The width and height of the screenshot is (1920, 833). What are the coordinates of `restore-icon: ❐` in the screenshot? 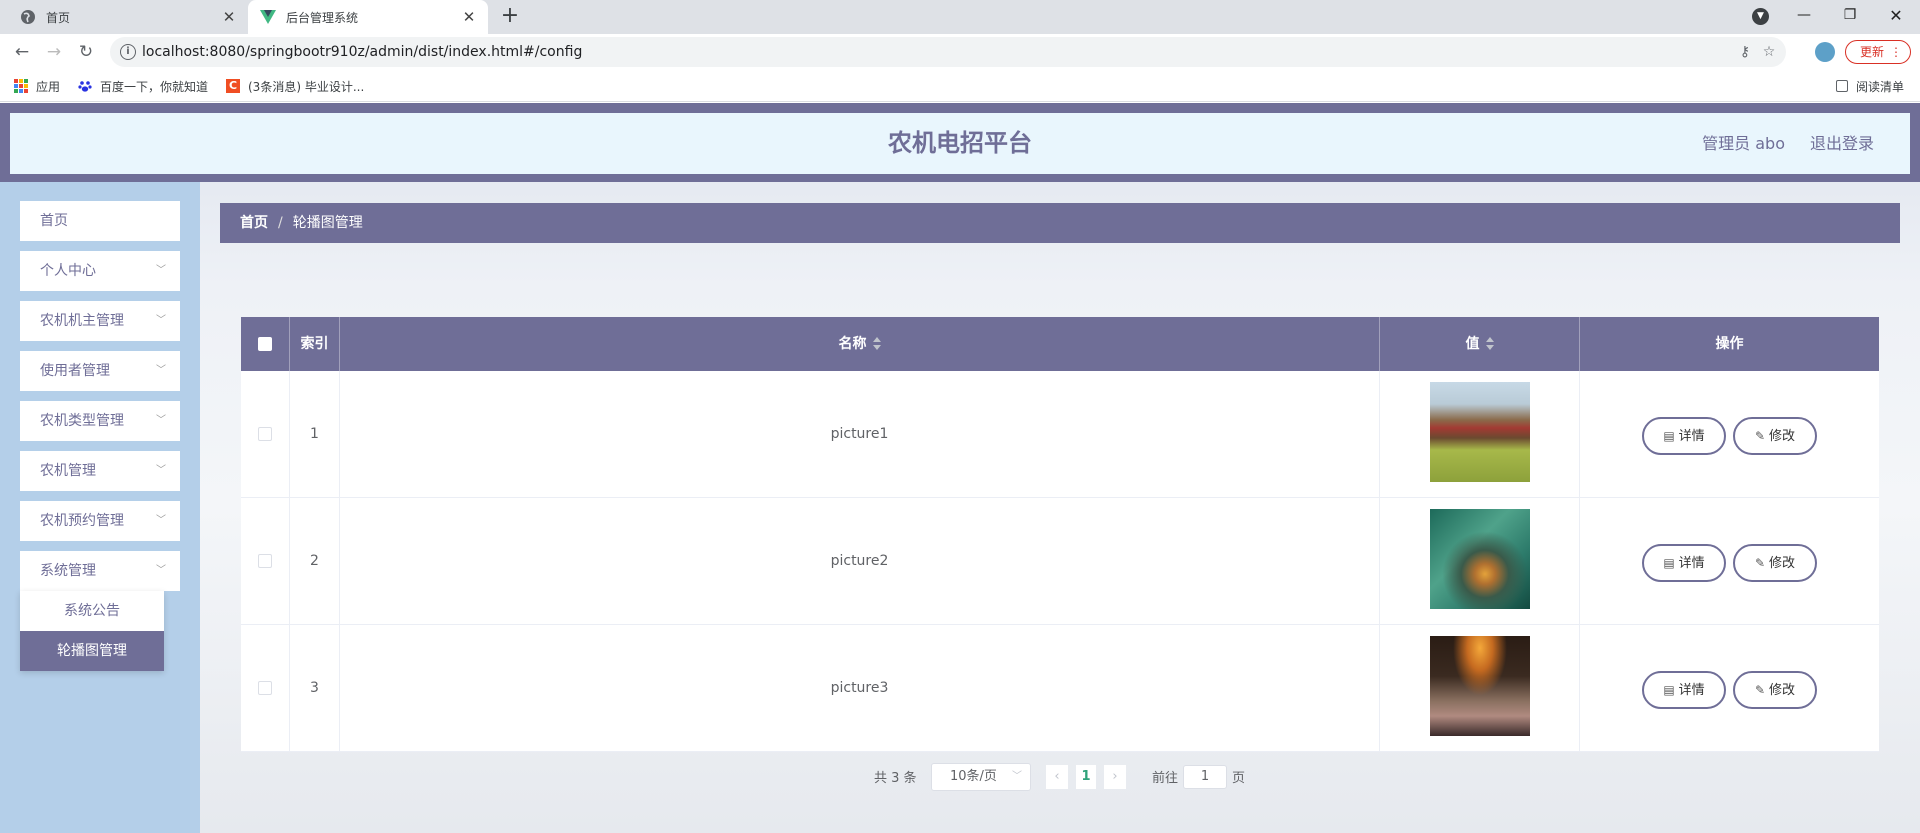 It's located at (1850, 15).